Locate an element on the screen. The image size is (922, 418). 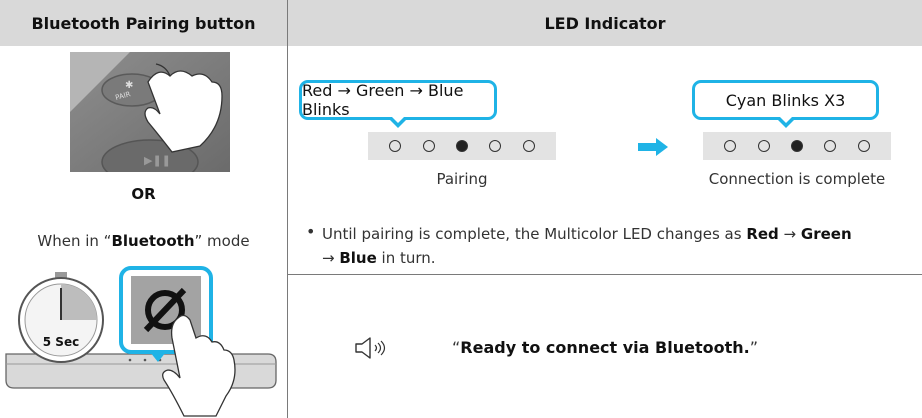
complete-bubble: Cyan Blinks X3 is located at coordinates (785, 104).